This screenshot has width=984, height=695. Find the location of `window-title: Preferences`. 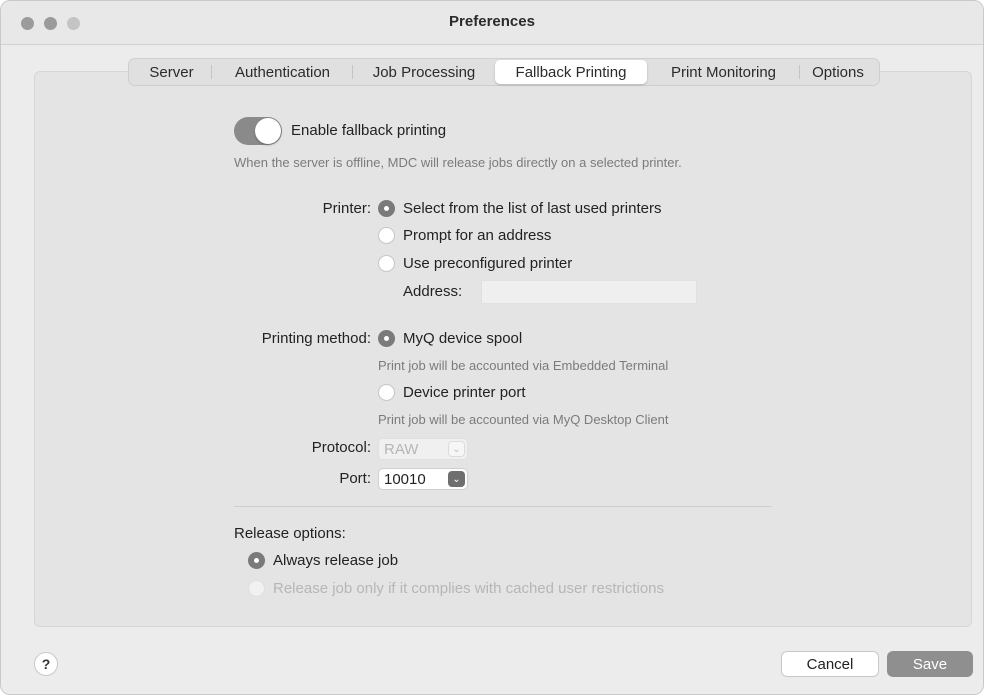

window-title: Preferences is located at coordinates (492, 21).